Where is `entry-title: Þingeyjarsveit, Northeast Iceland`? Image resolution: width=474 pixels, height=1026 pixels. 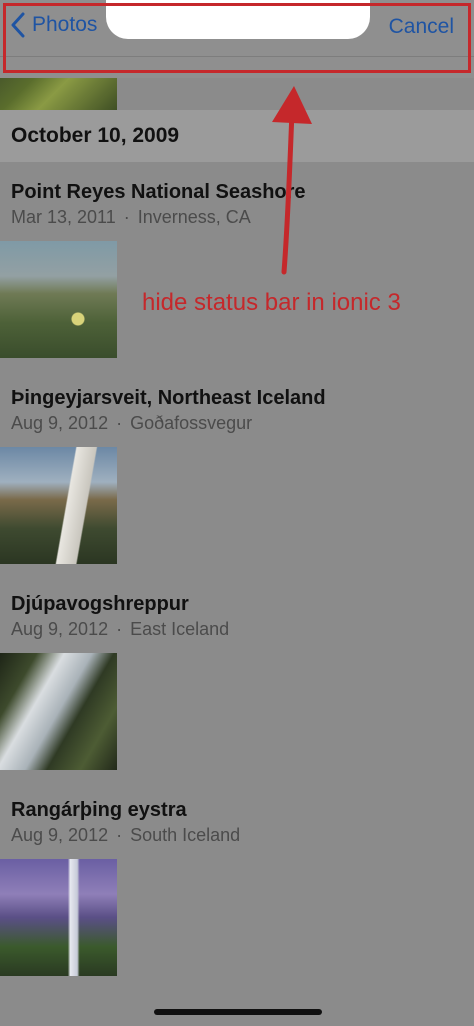 entry-title: Þingeyjarsveit, Northeast Iceland is located at coordinates (168, 398).